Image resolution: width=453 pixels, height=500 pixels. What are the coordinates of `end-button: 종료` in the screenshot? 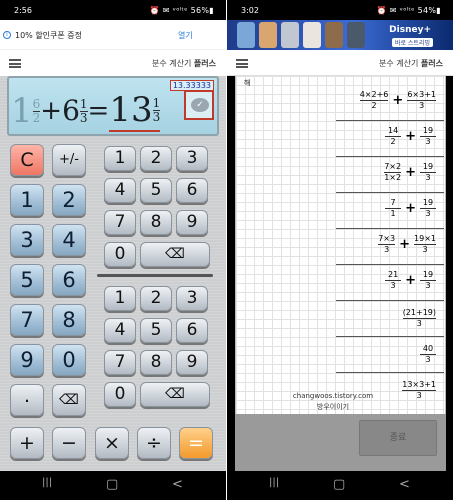 It's located at (398, 438).